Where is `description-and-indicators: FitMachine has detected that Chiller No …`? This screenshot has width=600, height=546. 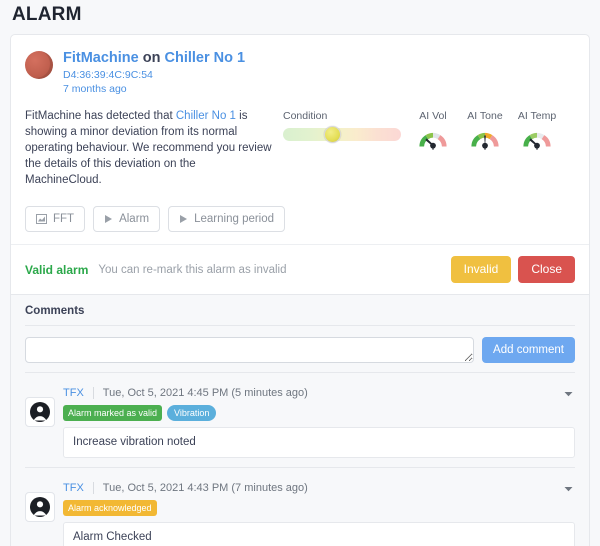
description-and-indicators: FitMachine has detected that Chiller No … is located at coordinates (300, 148).